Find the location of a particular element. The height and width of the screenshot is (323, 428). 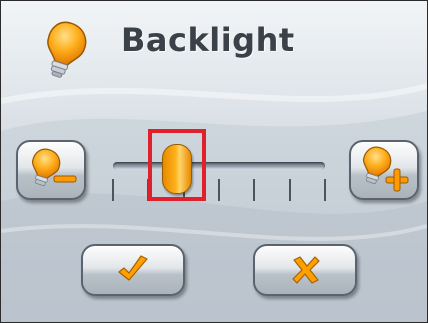

page-title: Backlight is located at coordinates (208, 40).